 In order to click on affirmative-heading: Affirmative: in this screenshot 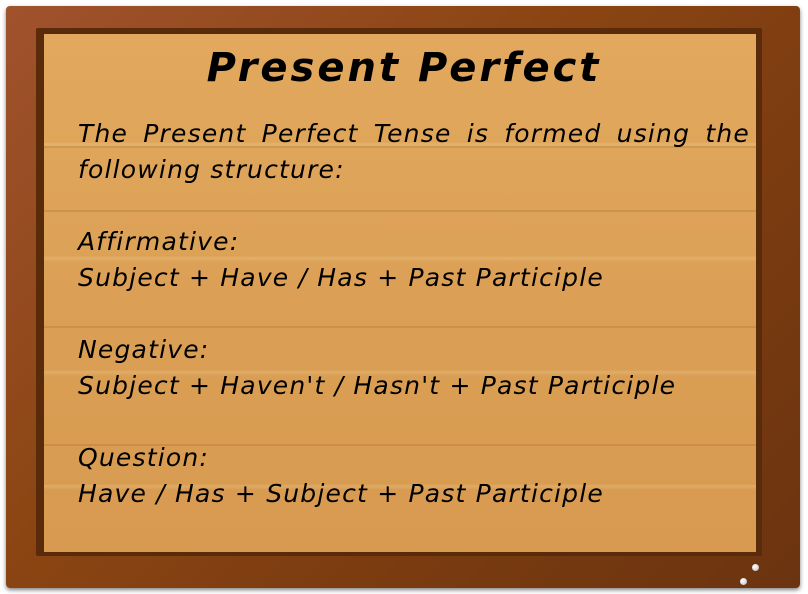, I will do `click(159, 241)`.